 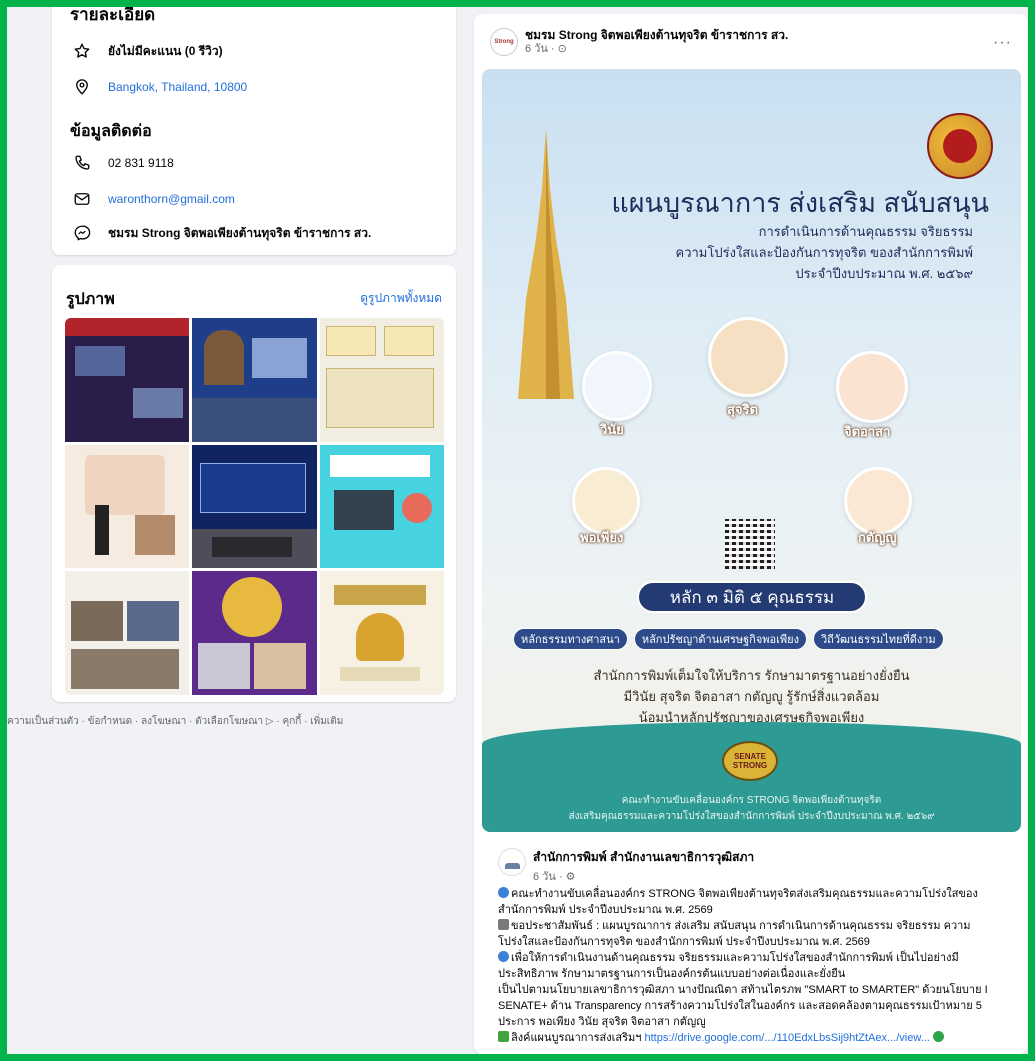 I want to click on clock-bubble, so click(x=617, y=386).